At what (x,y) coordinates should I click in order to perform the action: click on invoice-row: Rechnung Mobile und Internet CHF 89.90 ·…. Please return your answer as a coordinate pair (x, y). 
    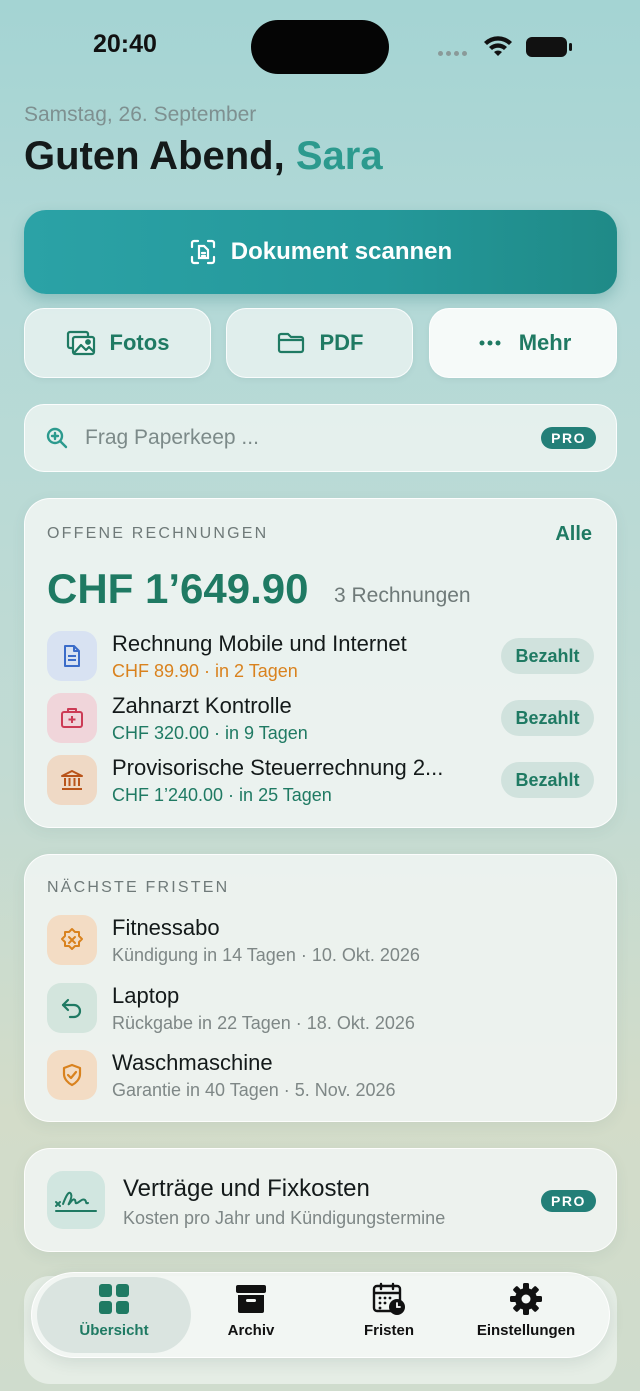
    Looking at the image, I should click on (321, 656).